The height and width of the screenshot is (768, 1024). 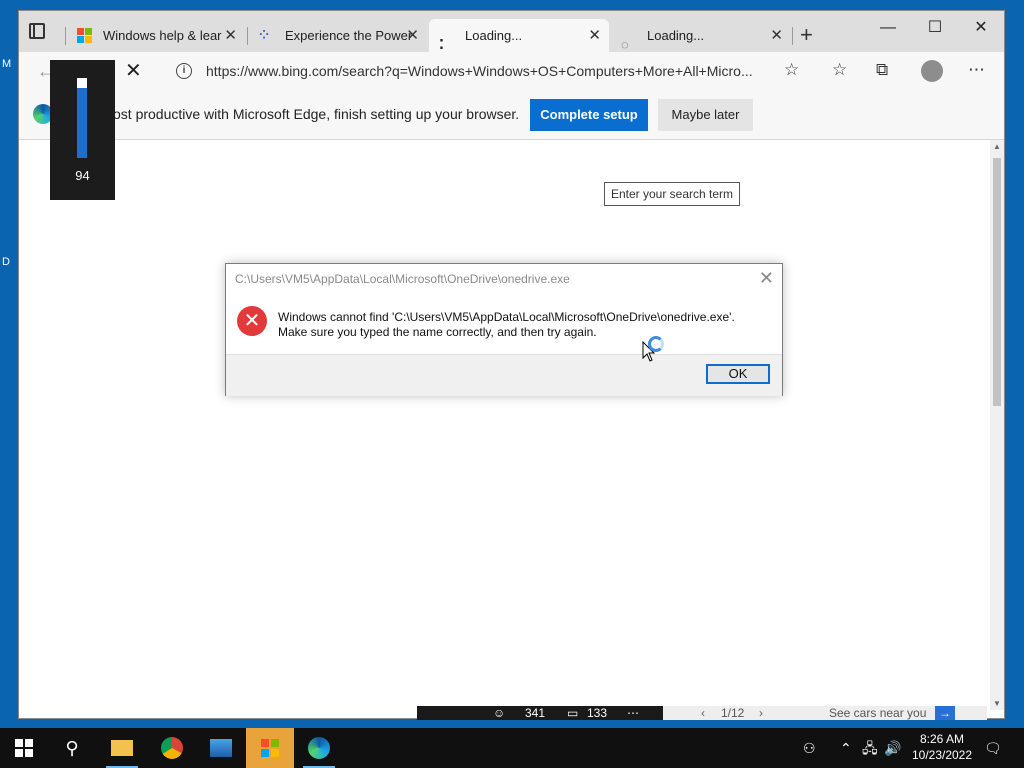 What do you see at coordinates (705, 115) in the screenshot?
I see `maybe-later-button: Maybe later` at bounding box center [705, 115].